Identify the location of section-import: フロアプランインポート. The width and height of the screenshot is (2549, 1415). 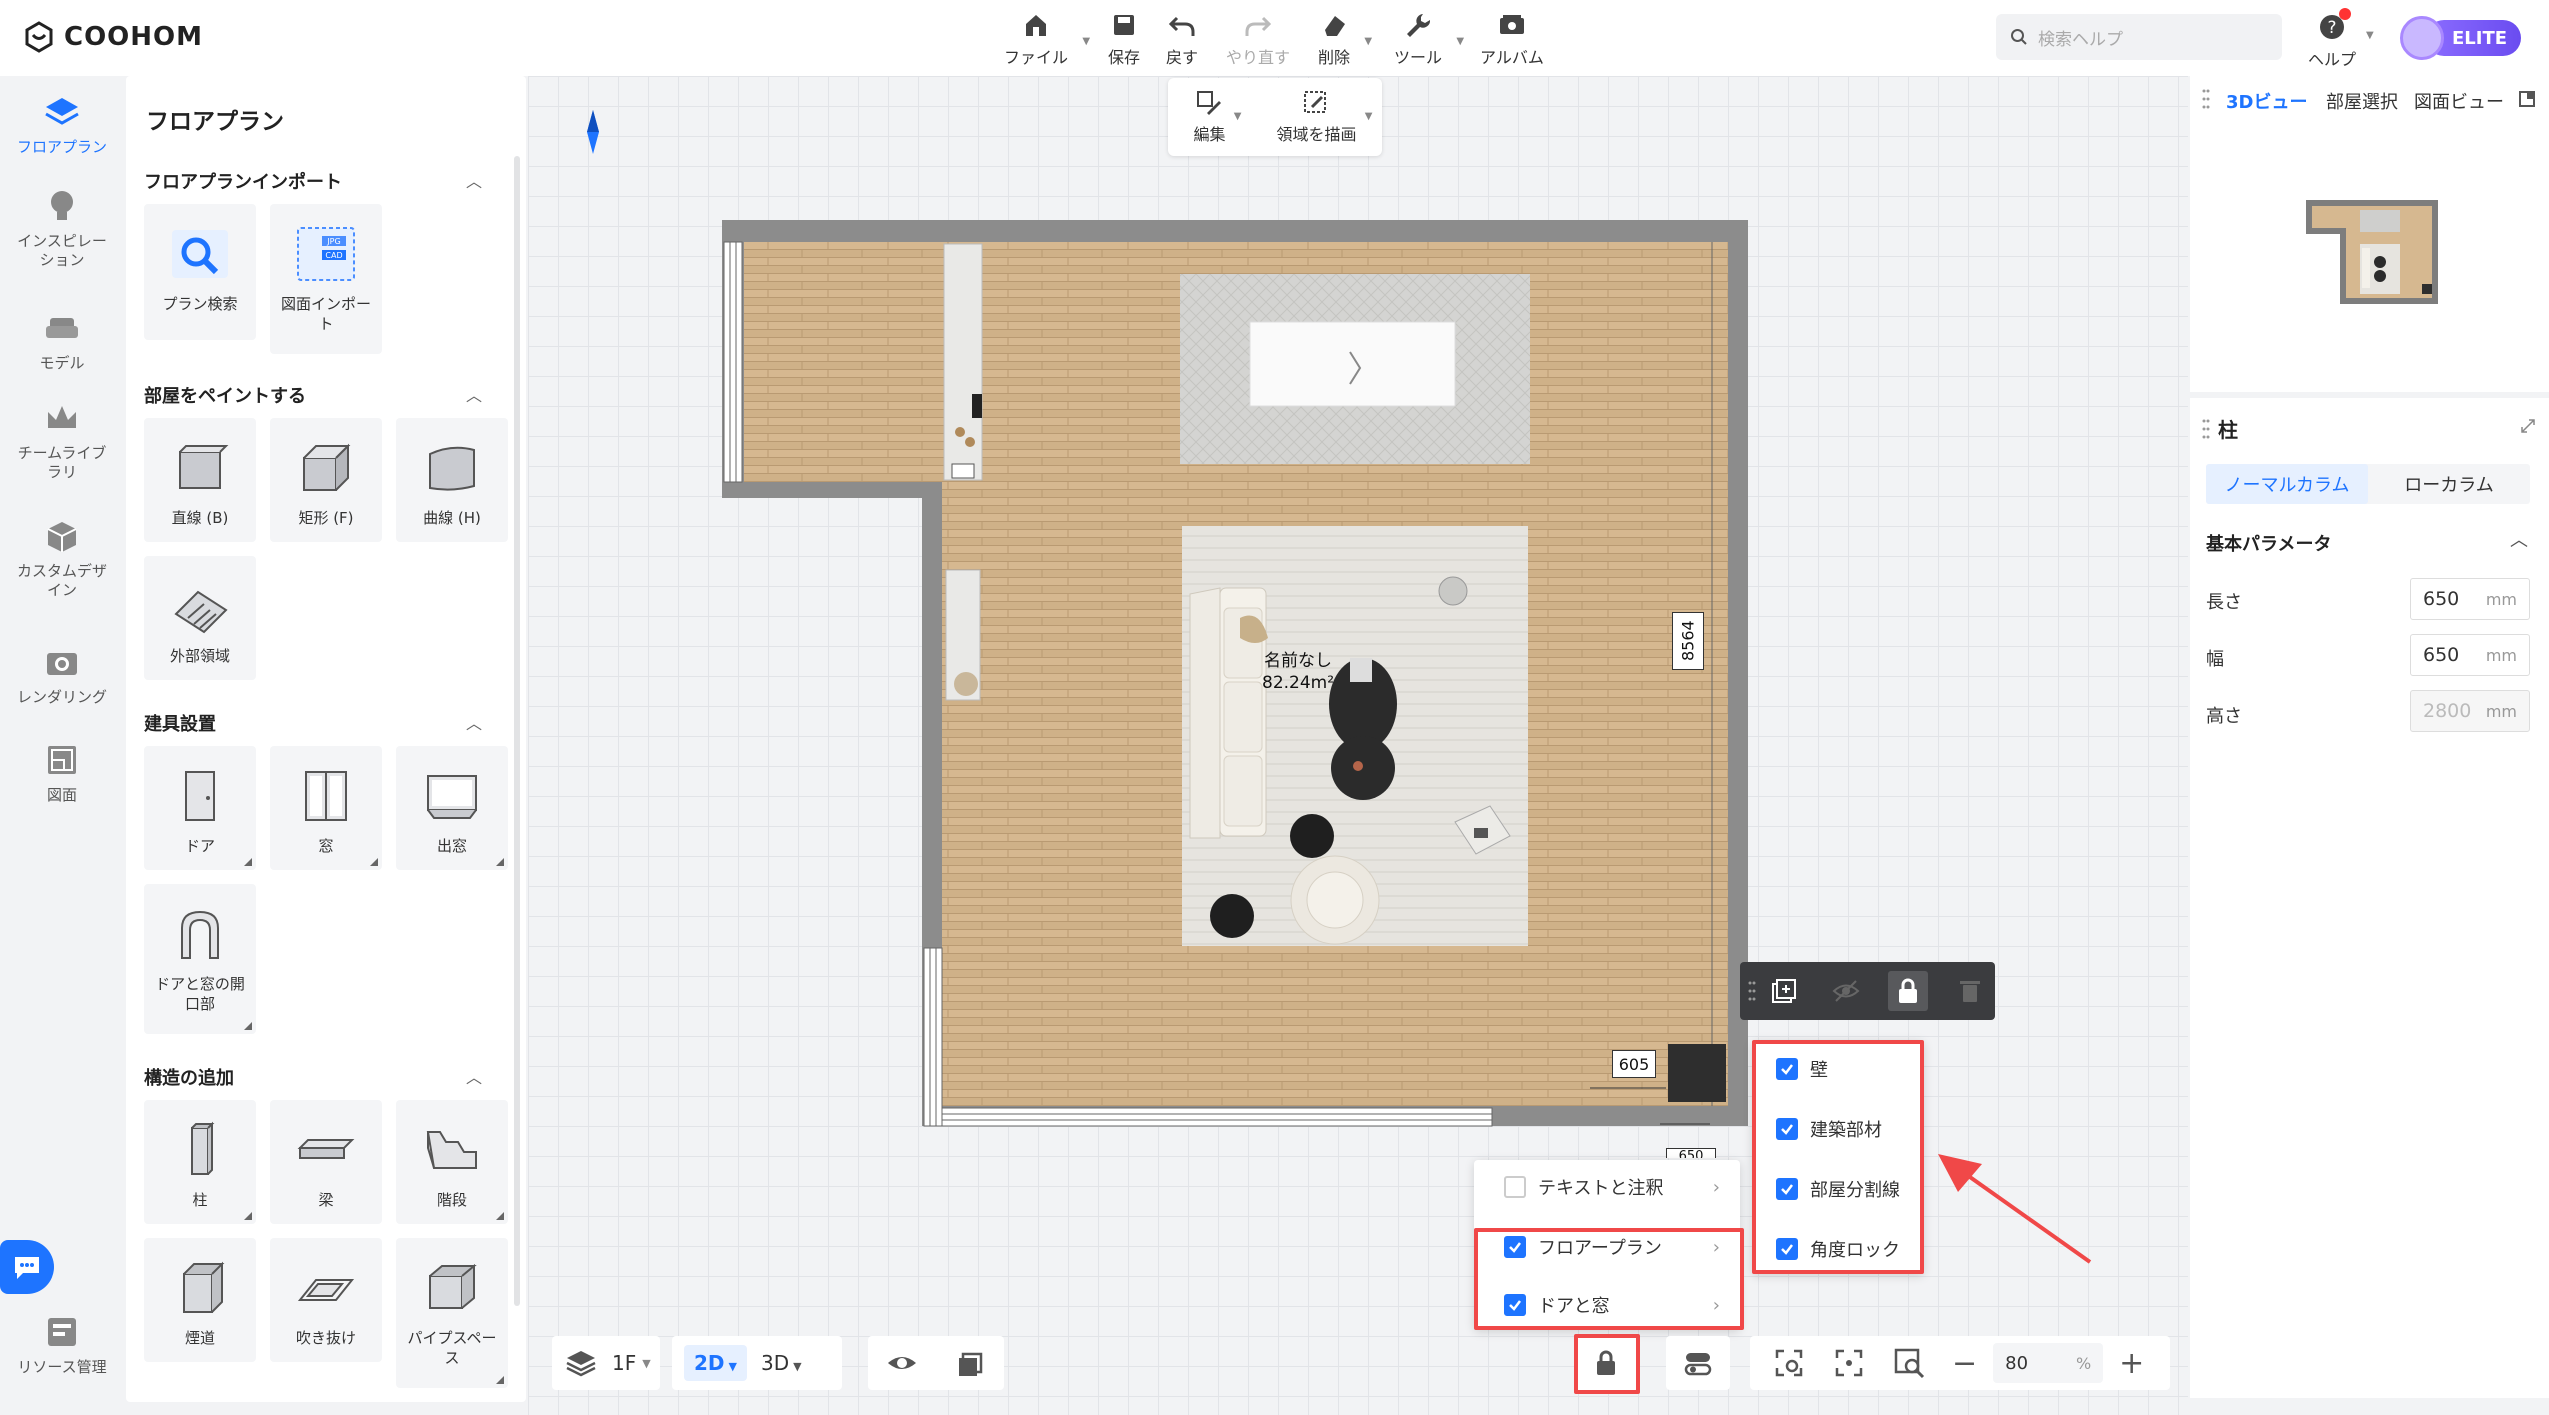
(243, 182).